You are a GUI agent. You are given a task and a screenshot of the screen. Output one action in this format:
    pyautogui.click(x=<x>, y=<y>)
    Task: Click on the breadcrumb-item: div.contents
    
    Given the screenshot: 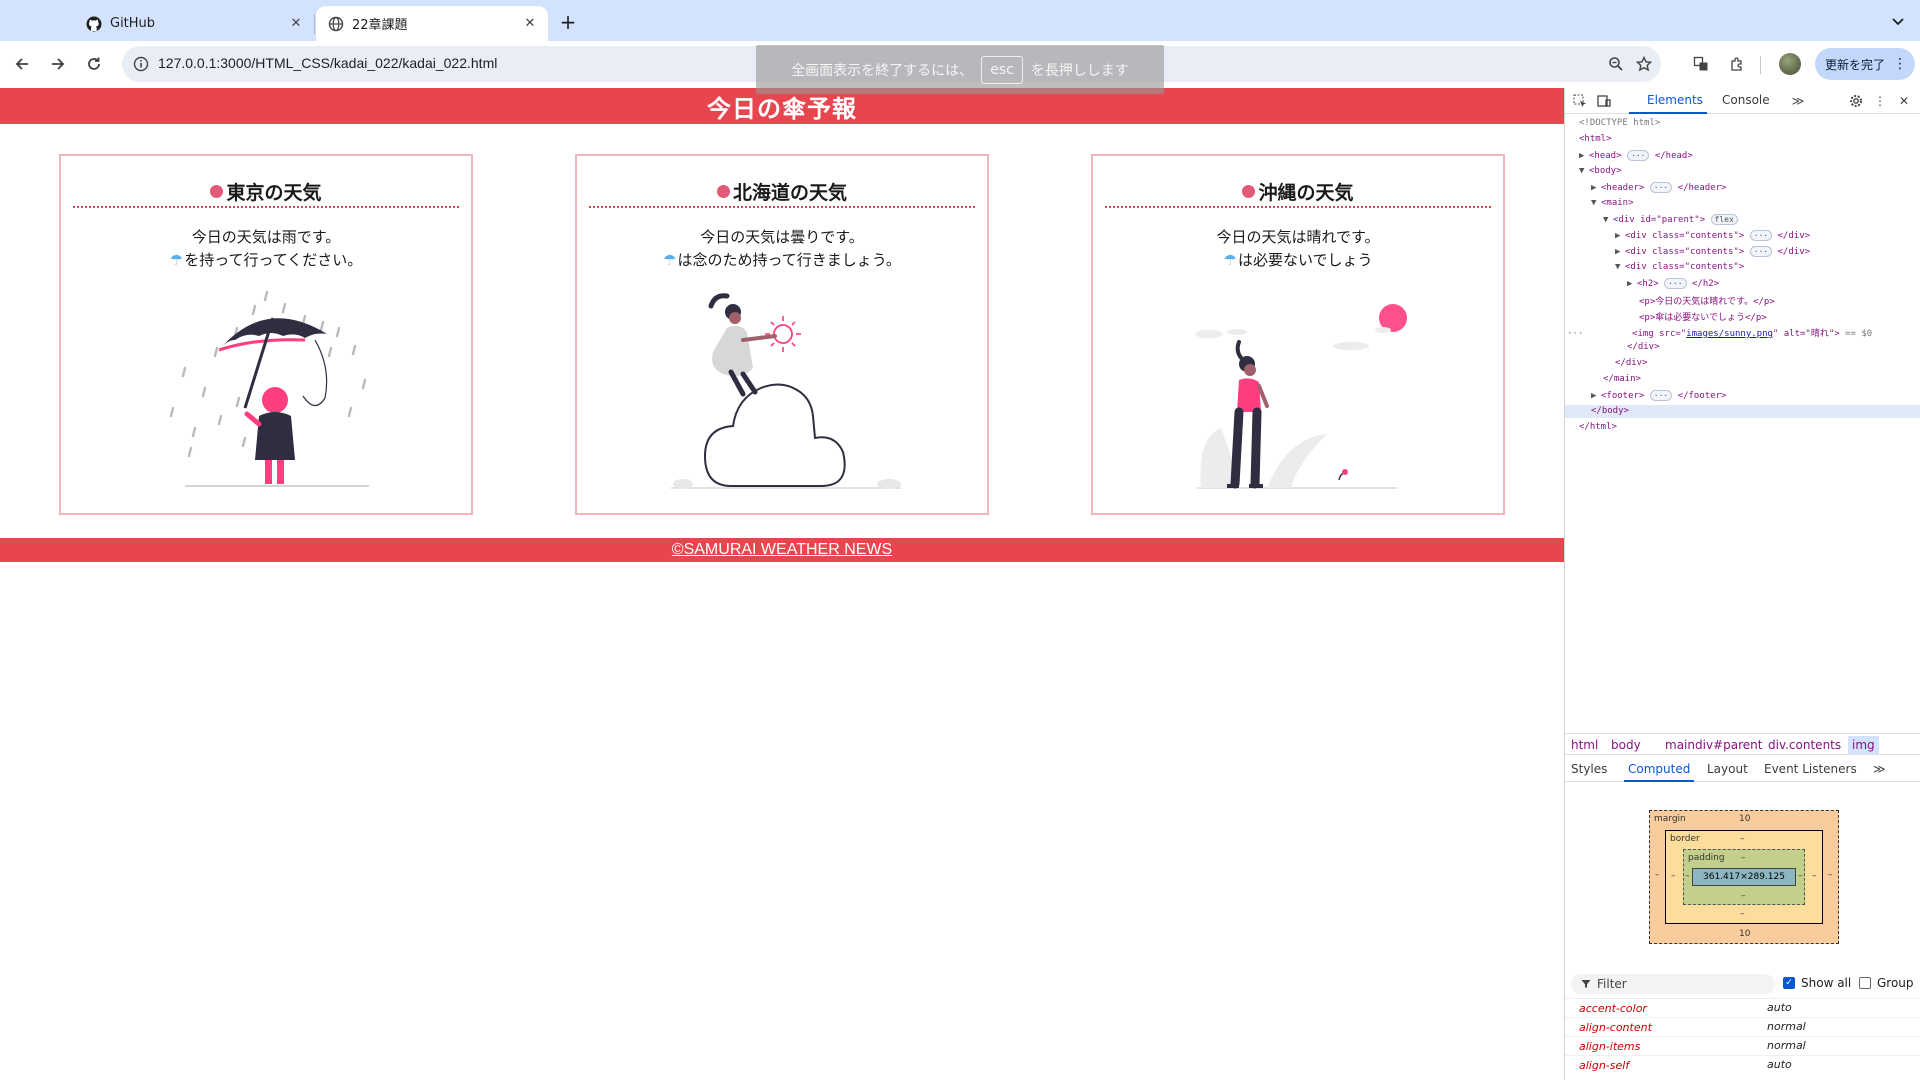 What is the action you would take?
    pyautogui.click(x=1804, y=745)
    